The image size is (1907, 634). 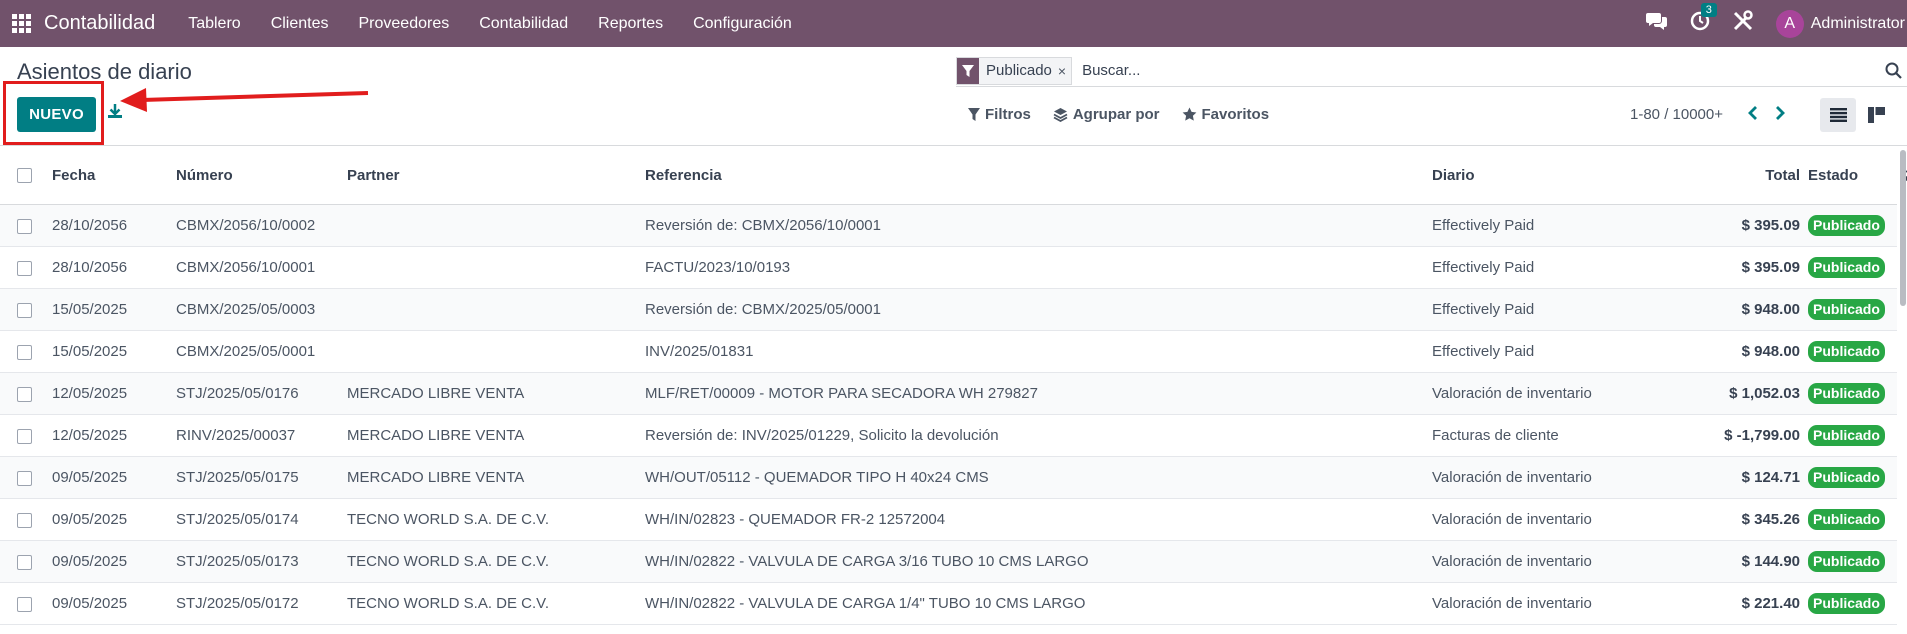 I want to click on menu-item-configuracion: Configuración, so click(x=742, y=24).